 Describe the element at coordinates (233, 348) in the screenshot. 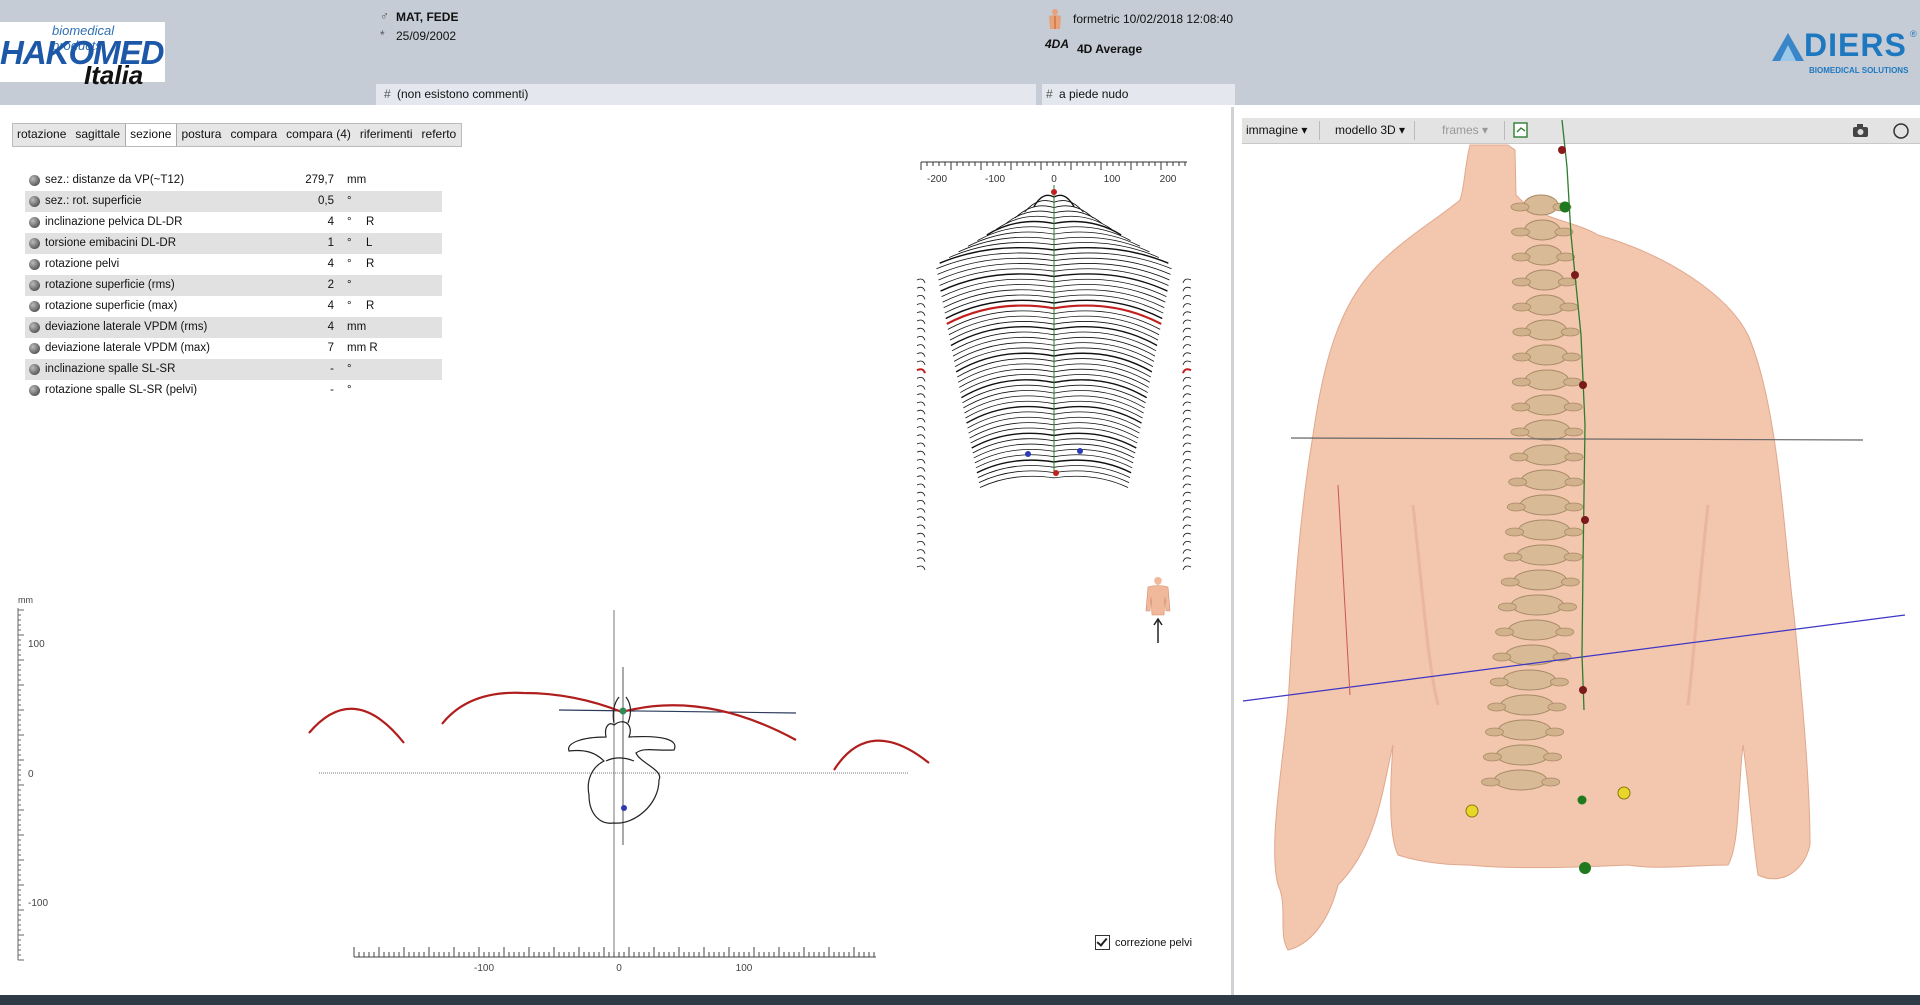

I see `measurement-row: deviazione laterale VPDM (max) 7 mm R` at that location.